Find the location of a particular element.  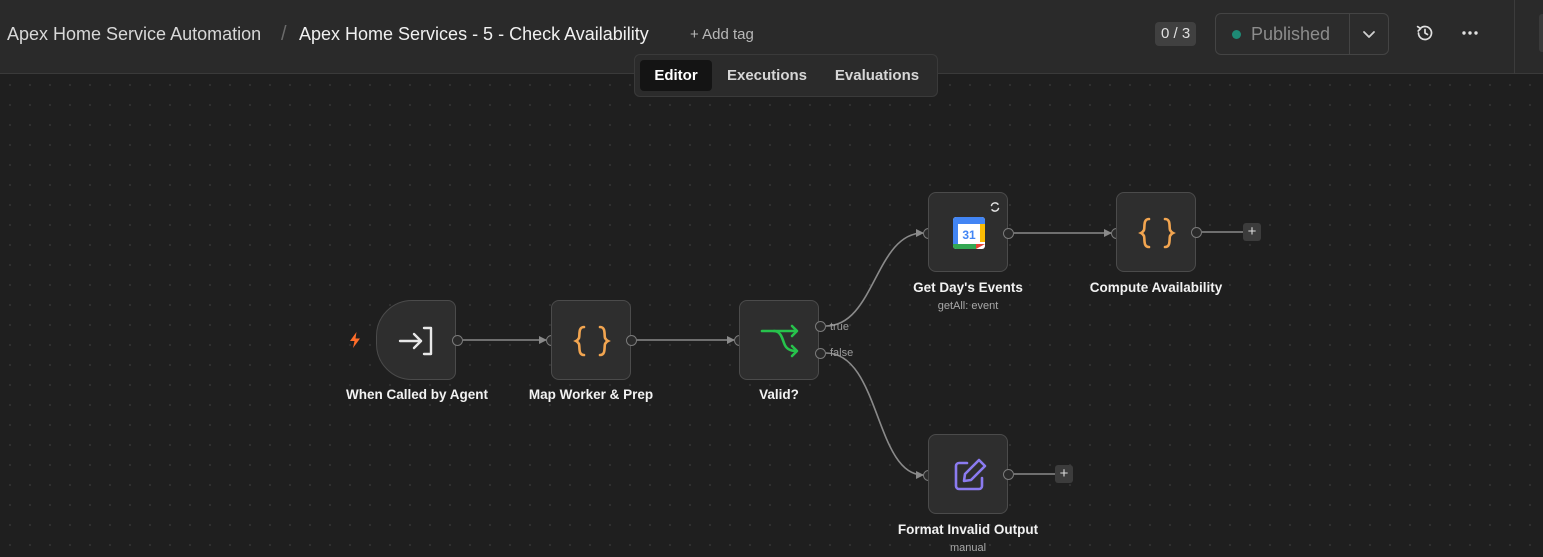

tab-editor: Editor is located at coordinates (676, 75).